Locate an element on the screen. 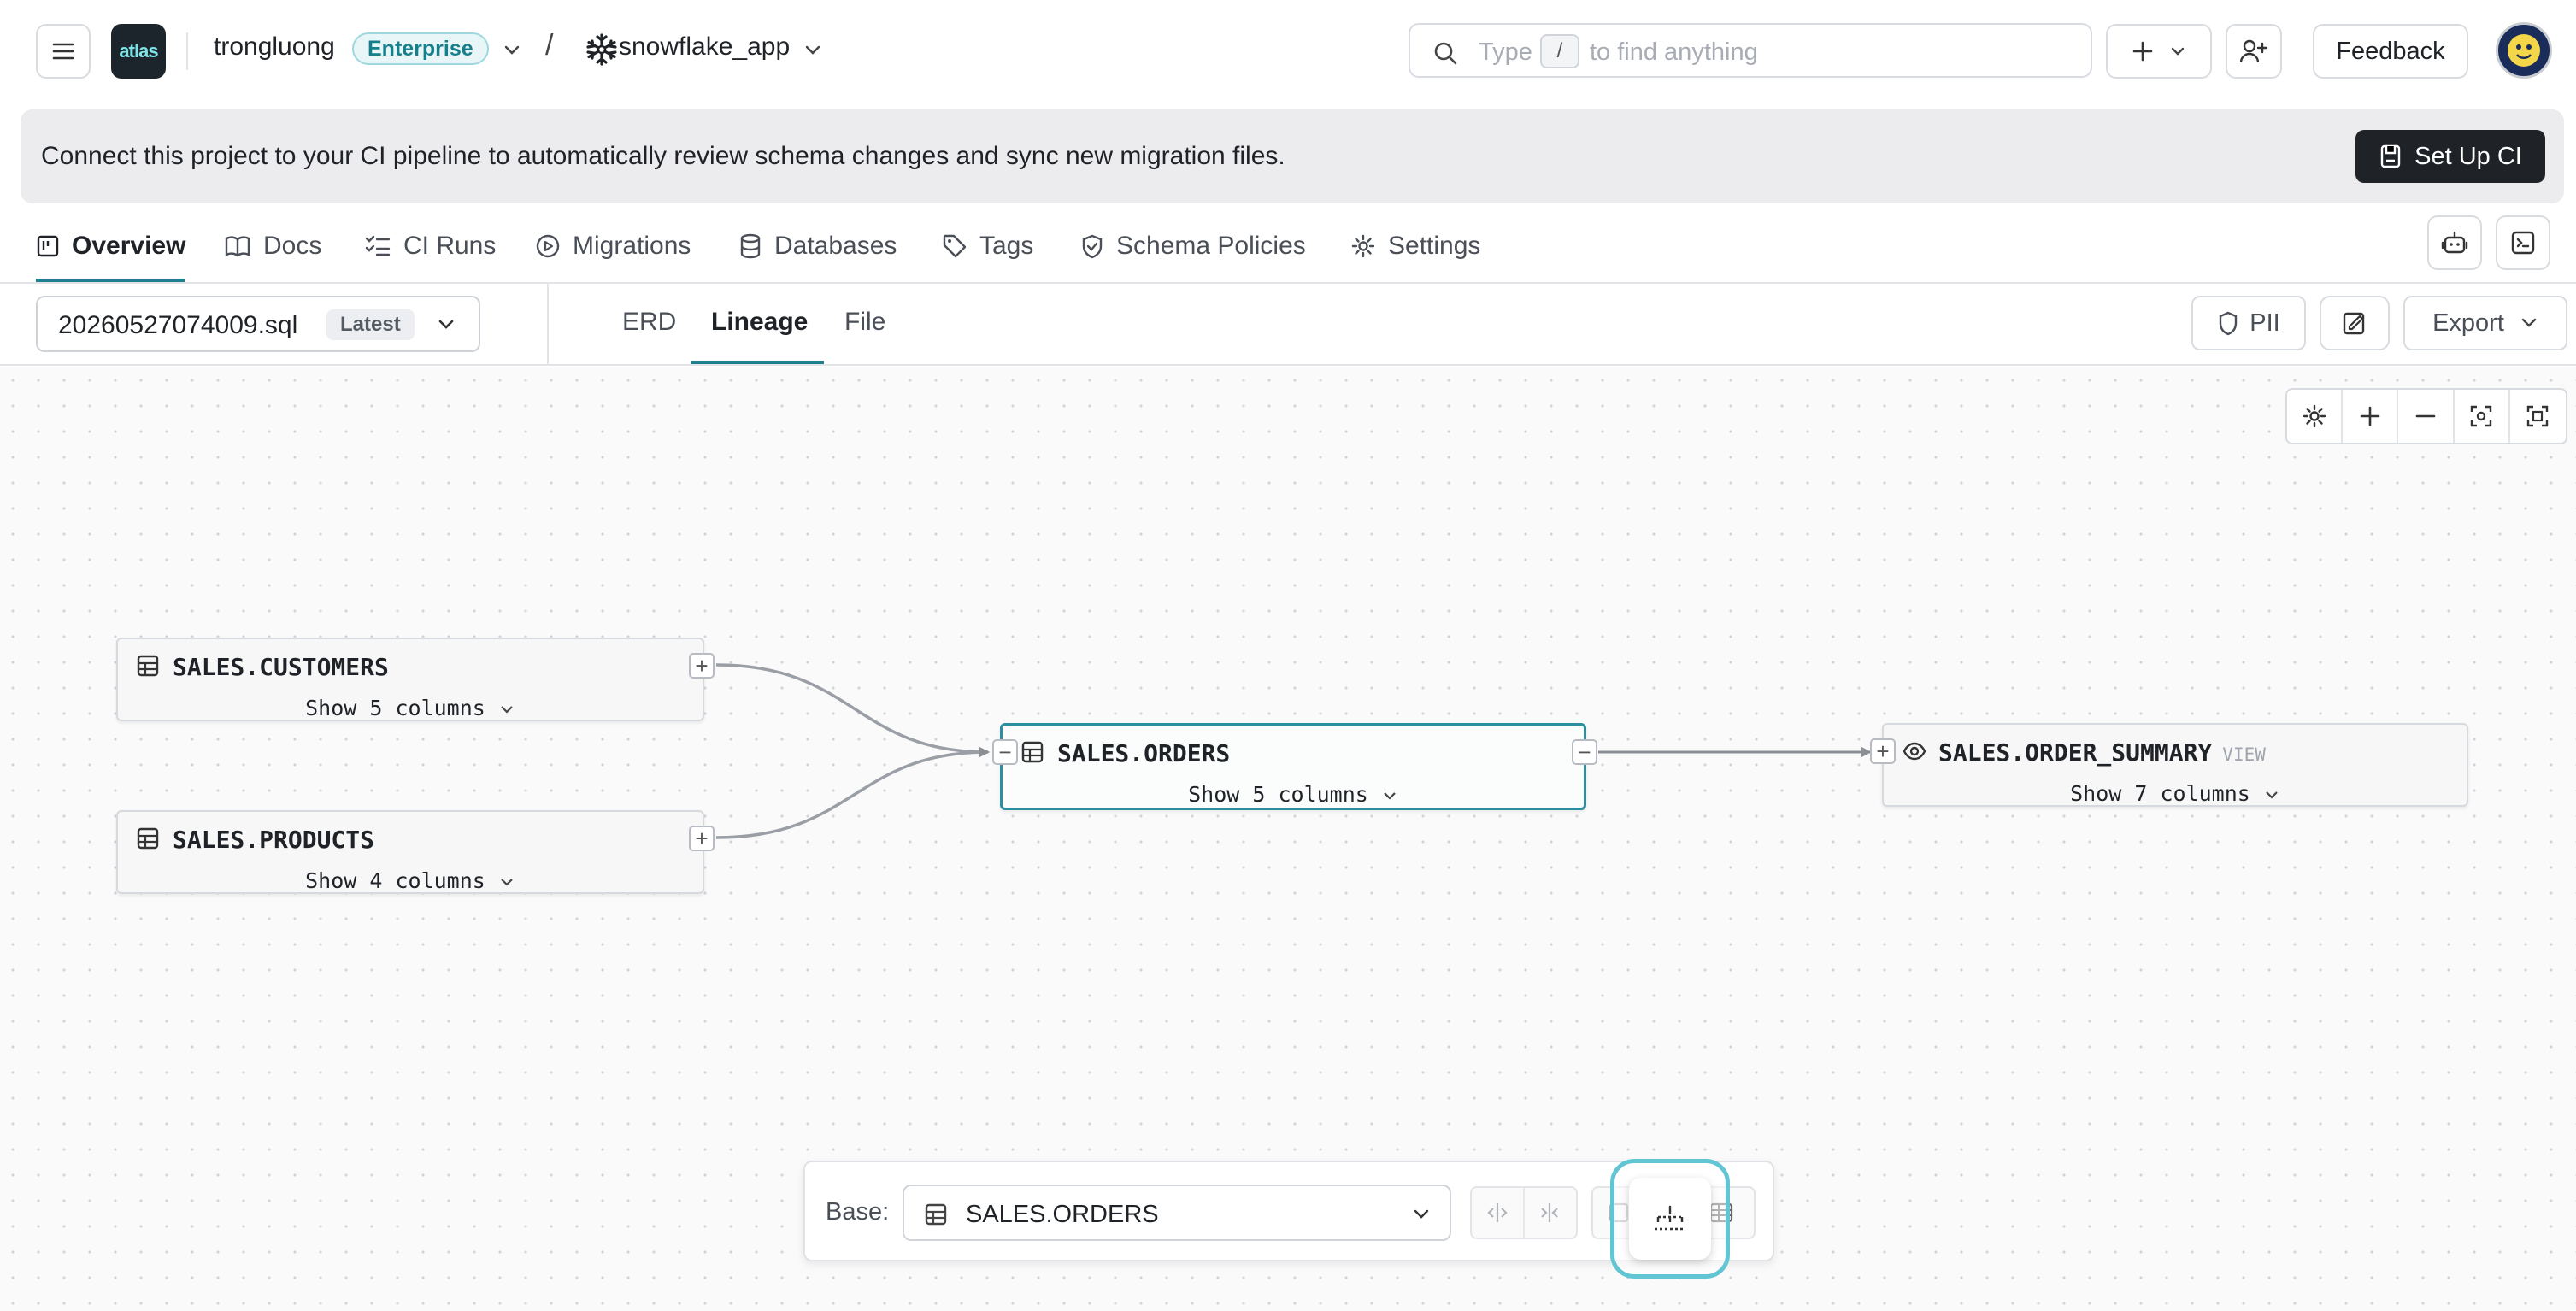 The image size is (2576, 1311). tab-migrations: Migrations is located at coordinates (613, 246).